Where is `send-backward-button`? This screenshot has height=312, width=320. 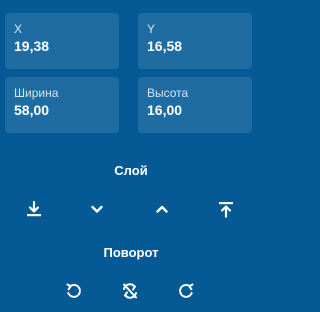 send-backward-button is located at coordinates (97, 209).